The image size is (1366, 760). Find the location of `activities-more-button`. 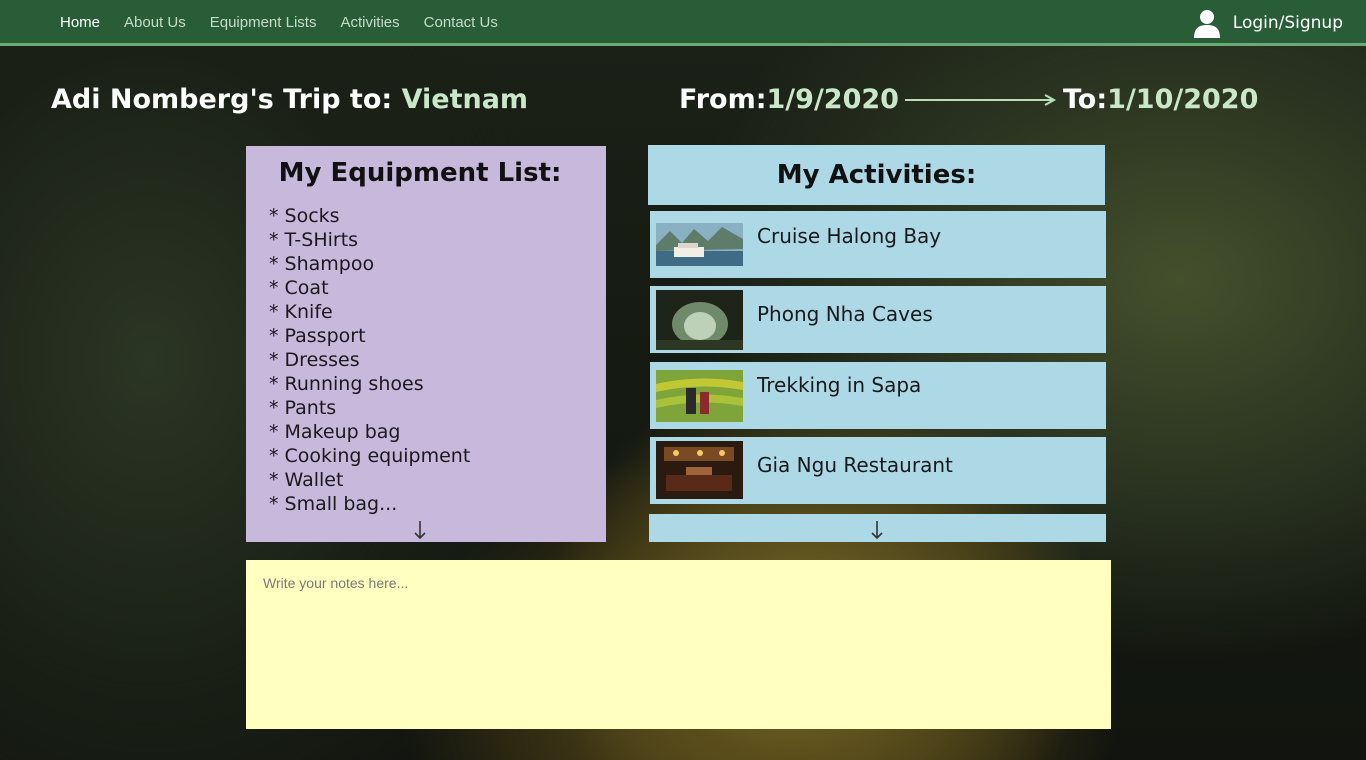

activities-more-button is located at coordinates (877, 528).